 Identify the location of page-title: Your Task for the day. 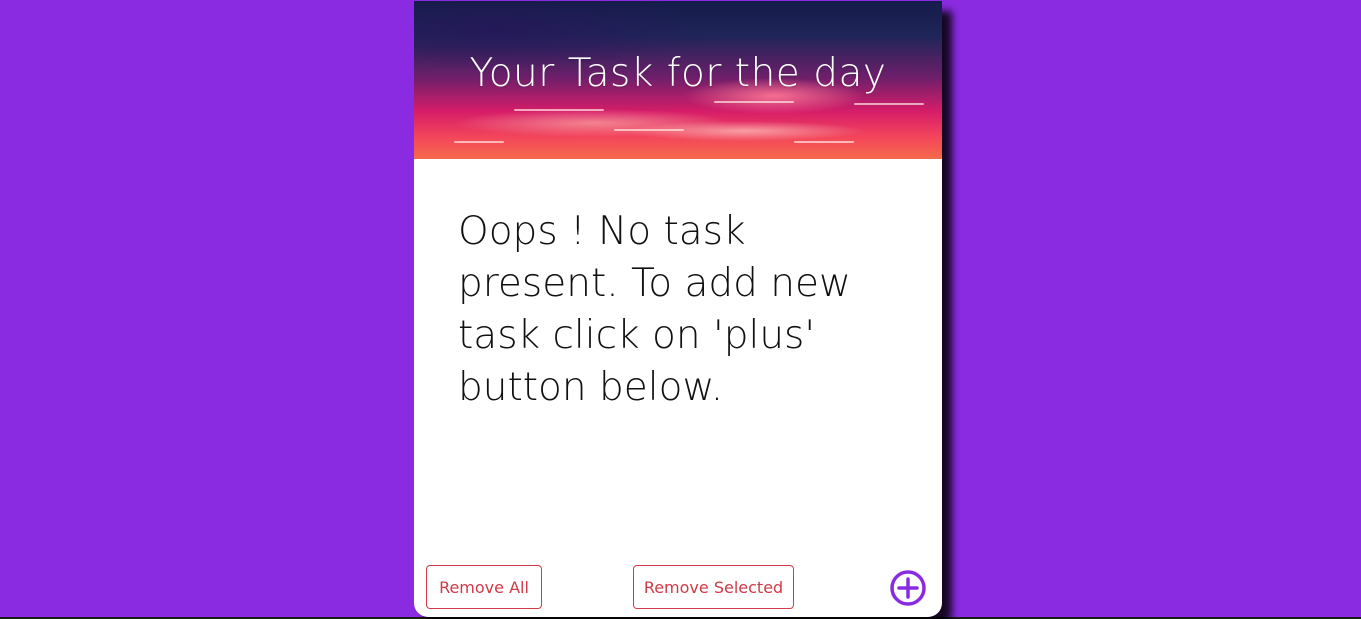
(678, 73).